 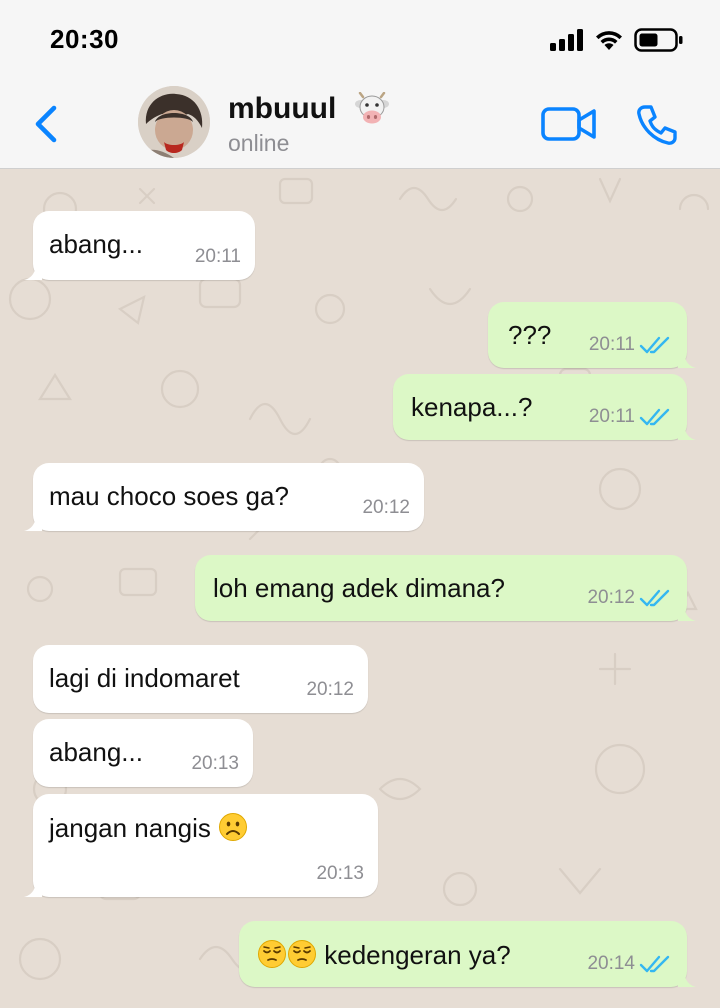 I want to click on message-text: kedengeran ya?, so click(x=417, y=955).